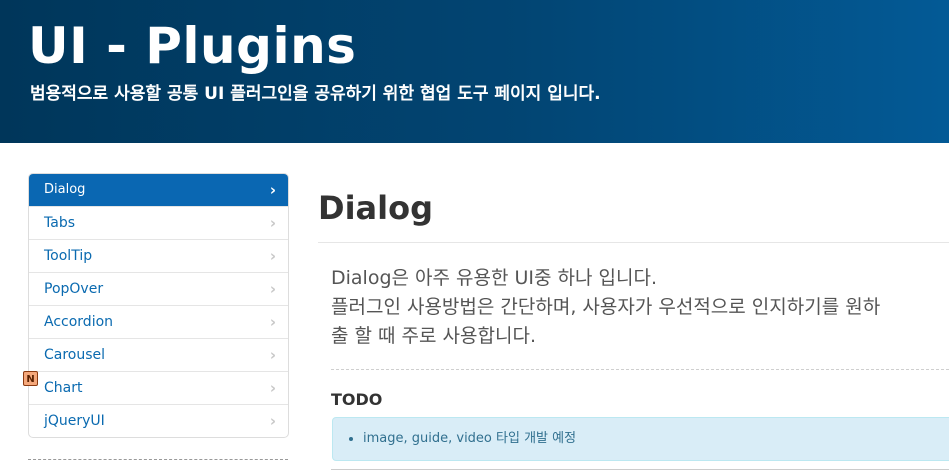  I want to click on sidebar-item-label: ToolTip, so click(68, 256).